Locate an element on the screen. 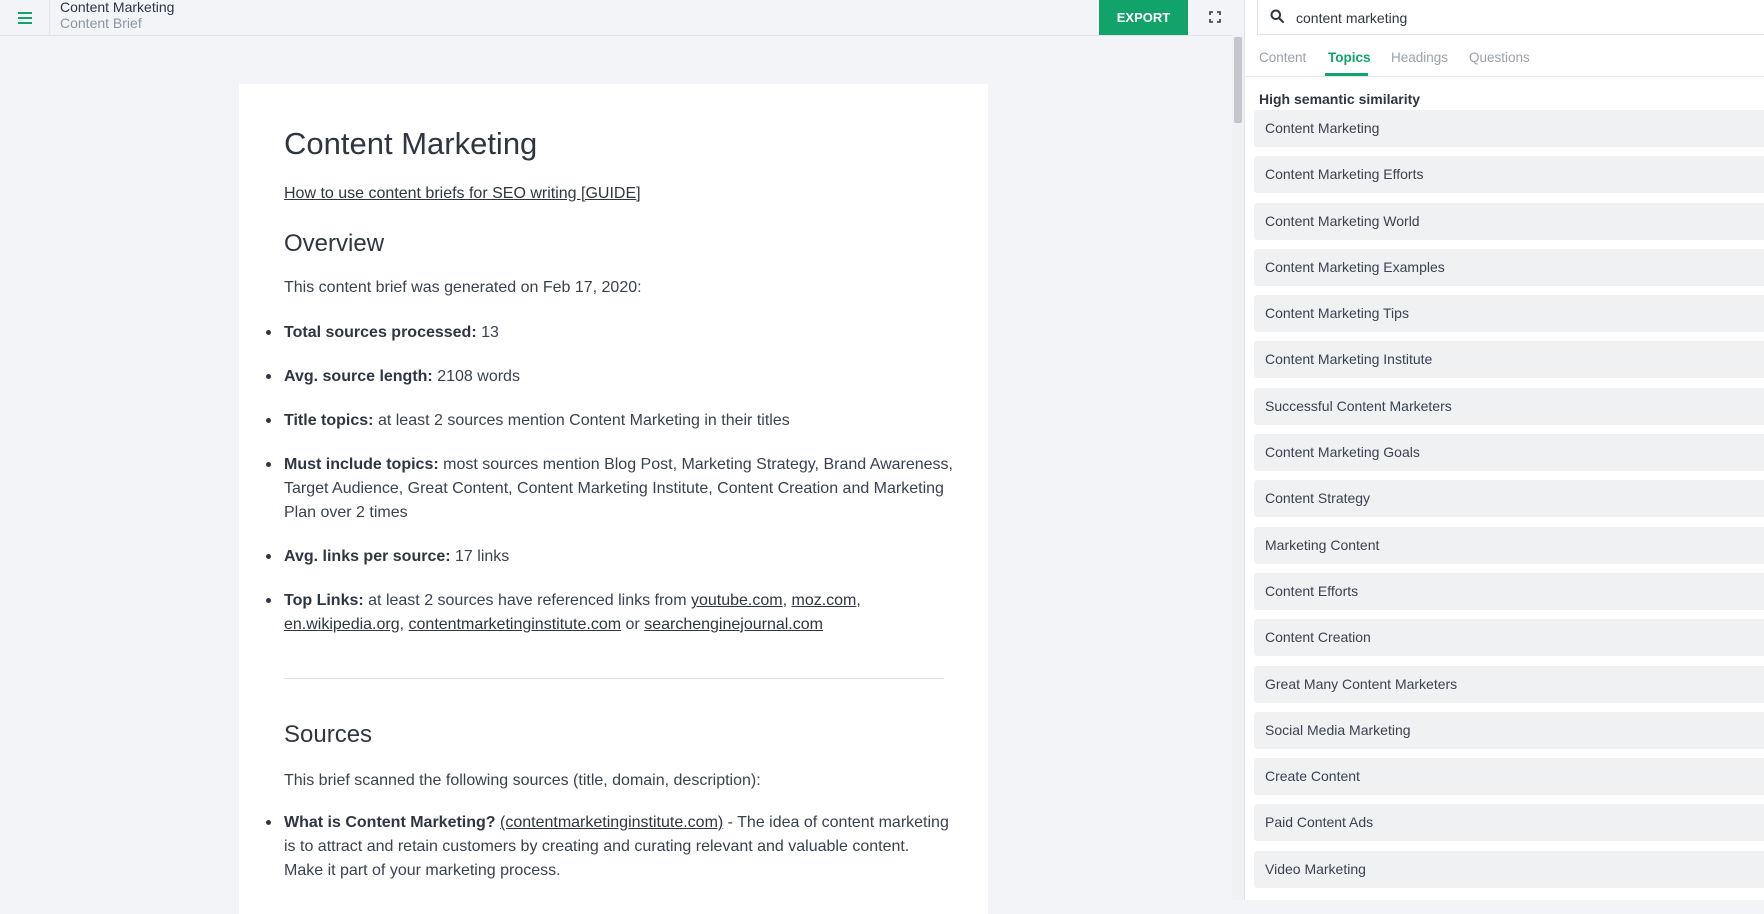  fullscreen-icon is located at coordinates (1215, 17).